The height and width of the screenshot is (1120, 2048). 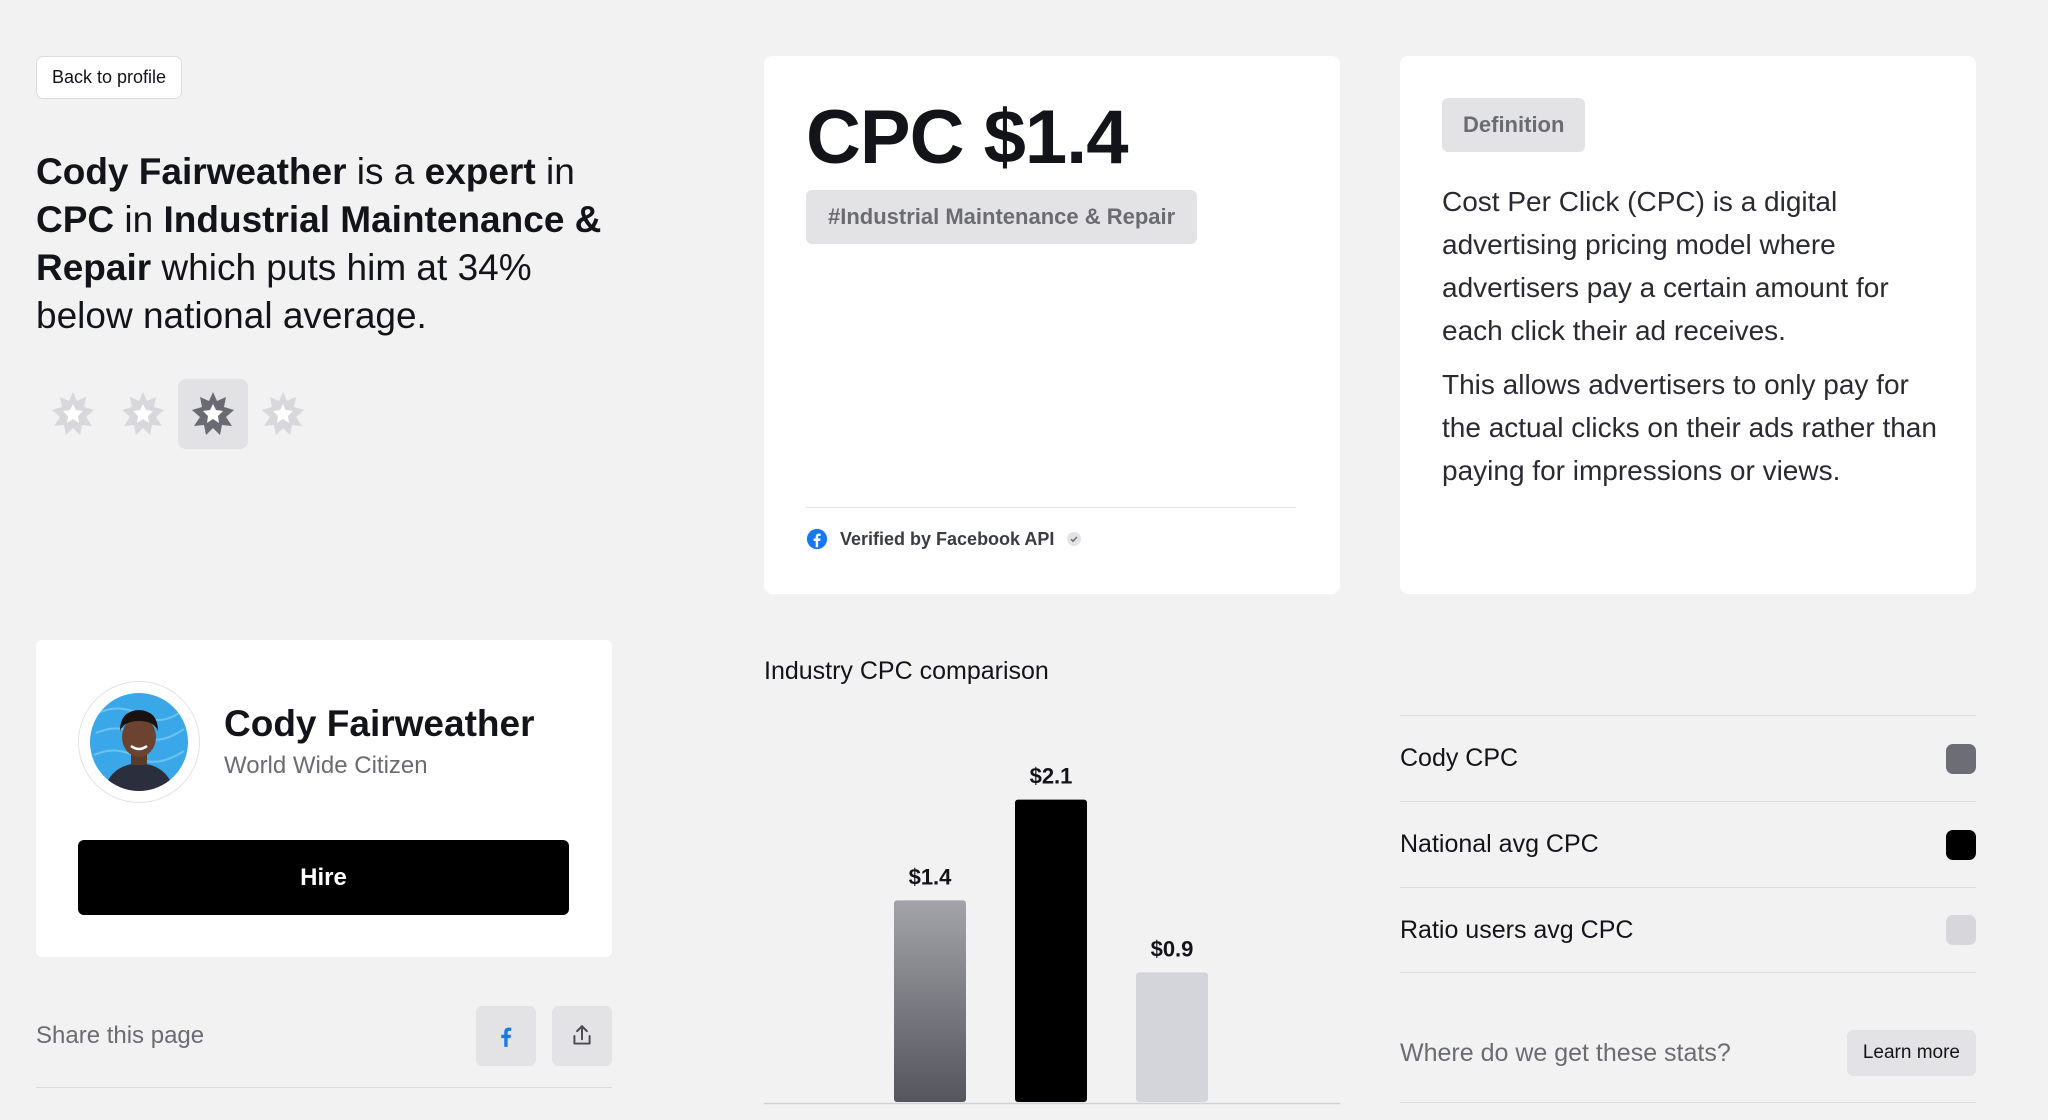 I want to click on definition-badge: Definition, so click(x=1514, y=125).